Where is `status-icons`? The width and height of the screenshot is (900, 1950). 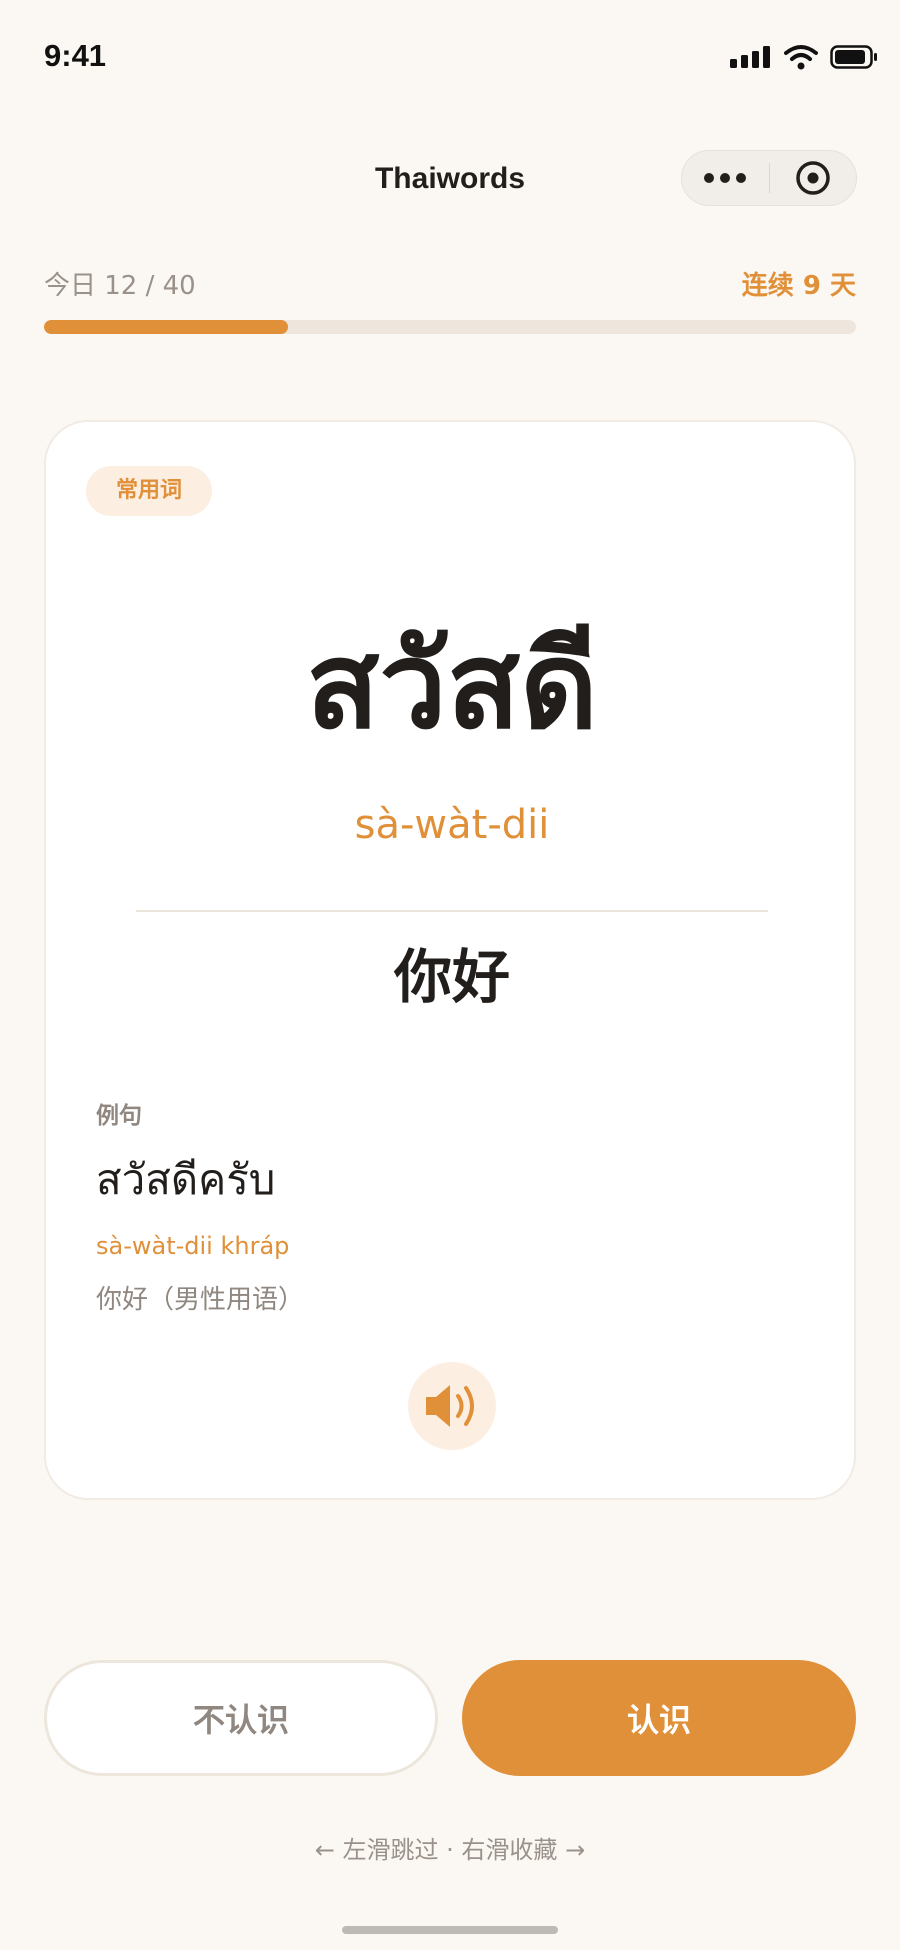
status-icons is located at coordinates (804, 57).